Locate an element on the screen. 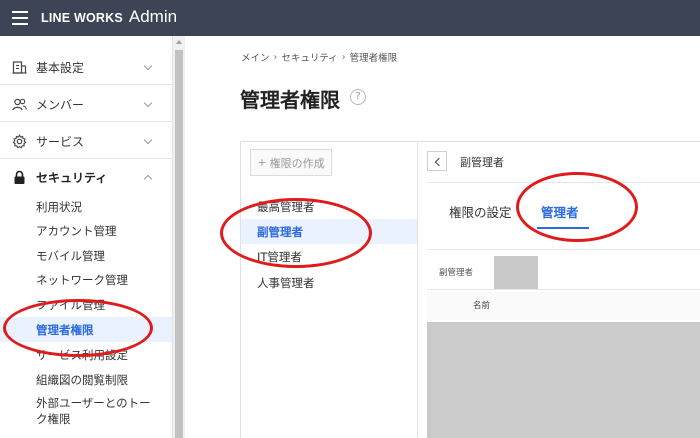 This screenshot has width=700, height=438. sidebar-group-label: 基本設定 is located at coordinates (60, 68).